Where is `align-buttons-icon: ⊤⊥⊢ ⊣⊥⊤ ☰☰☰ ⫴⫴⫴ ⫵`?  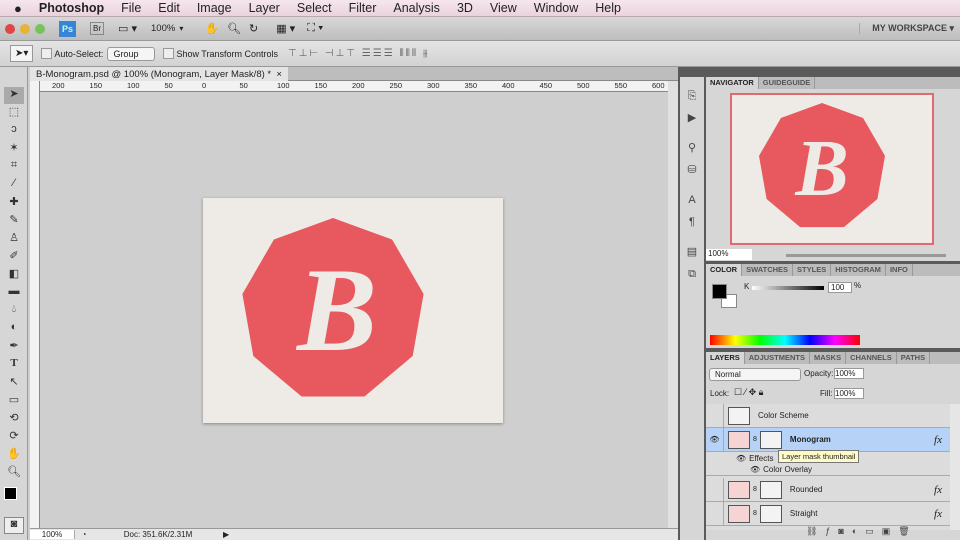 align-buttons-icon: ⊤⊥⊢ ⊣⊥⊤ ☰☰☰ ⫴⫴⫴ ⫵ is located at coordinates (358, 53).